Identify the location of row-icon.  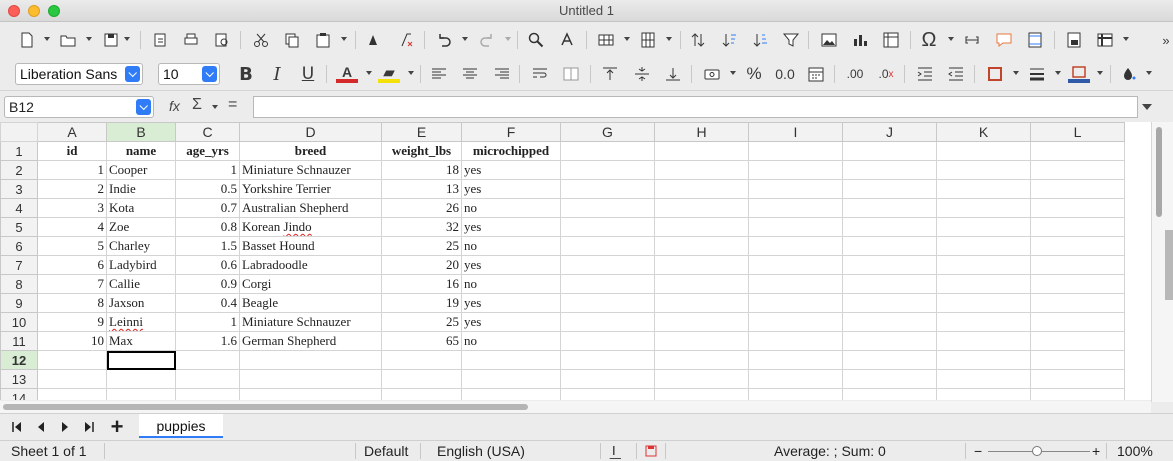
(606, 40).